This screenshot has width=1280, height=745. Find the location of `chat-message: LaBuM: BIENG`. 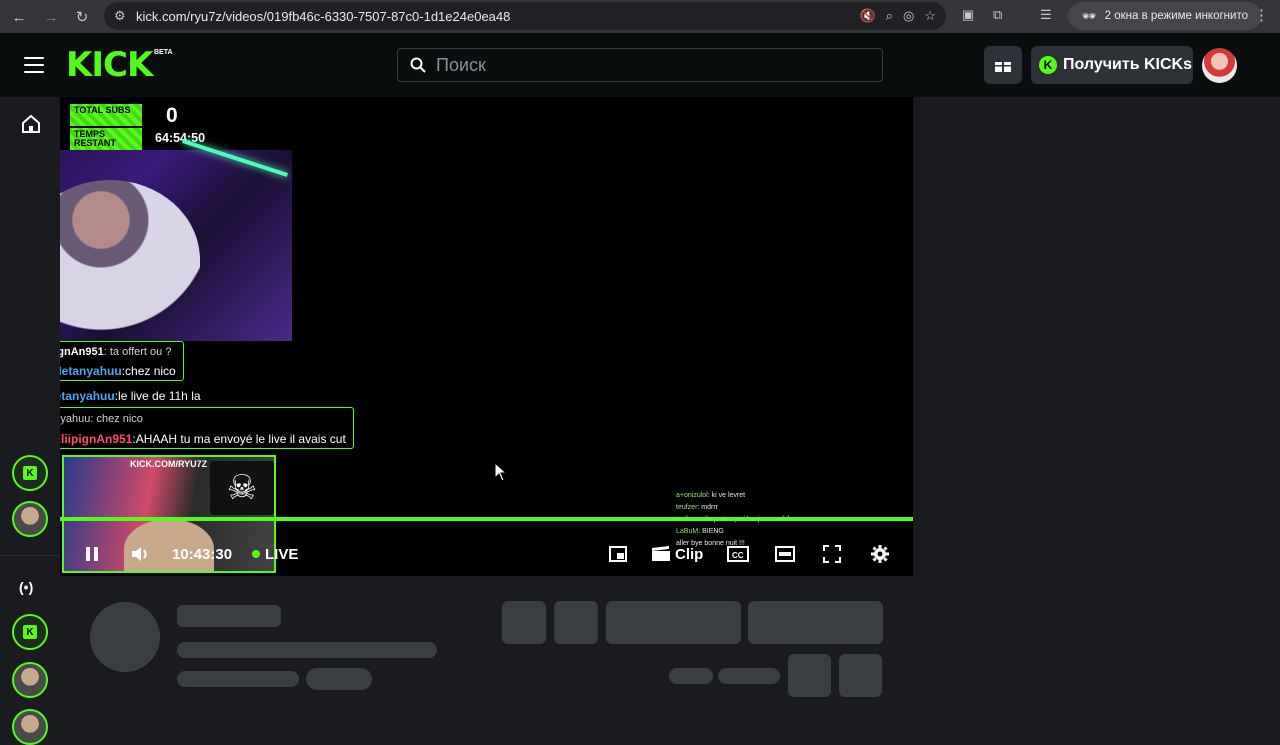

chat-message: LaBuM: BIENG is located at coordinates (700, 531).